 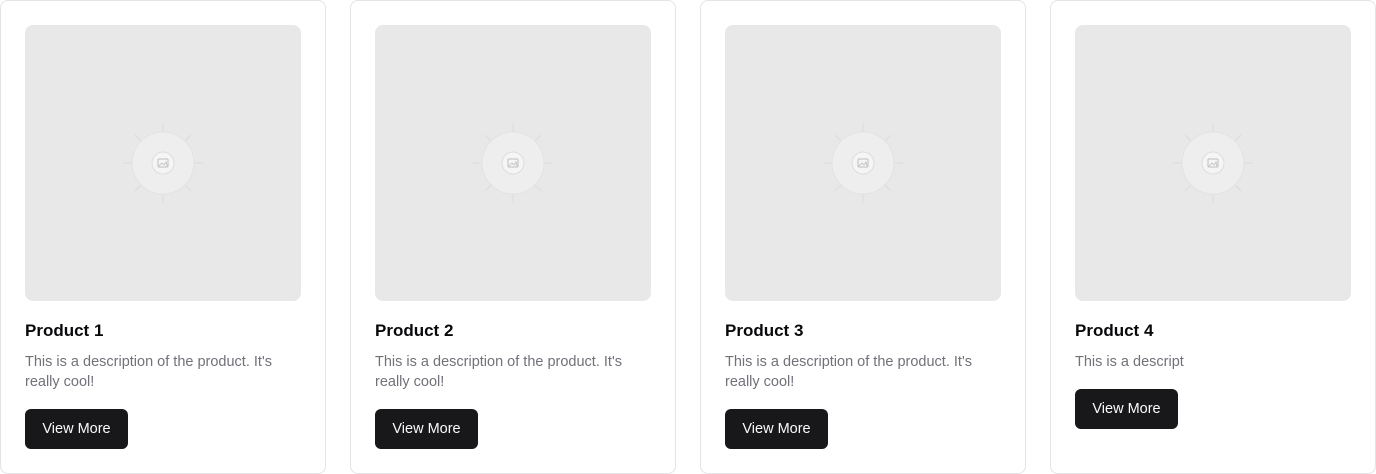 I want to click on product-title: Product 4, so click(x=1114, y=330).